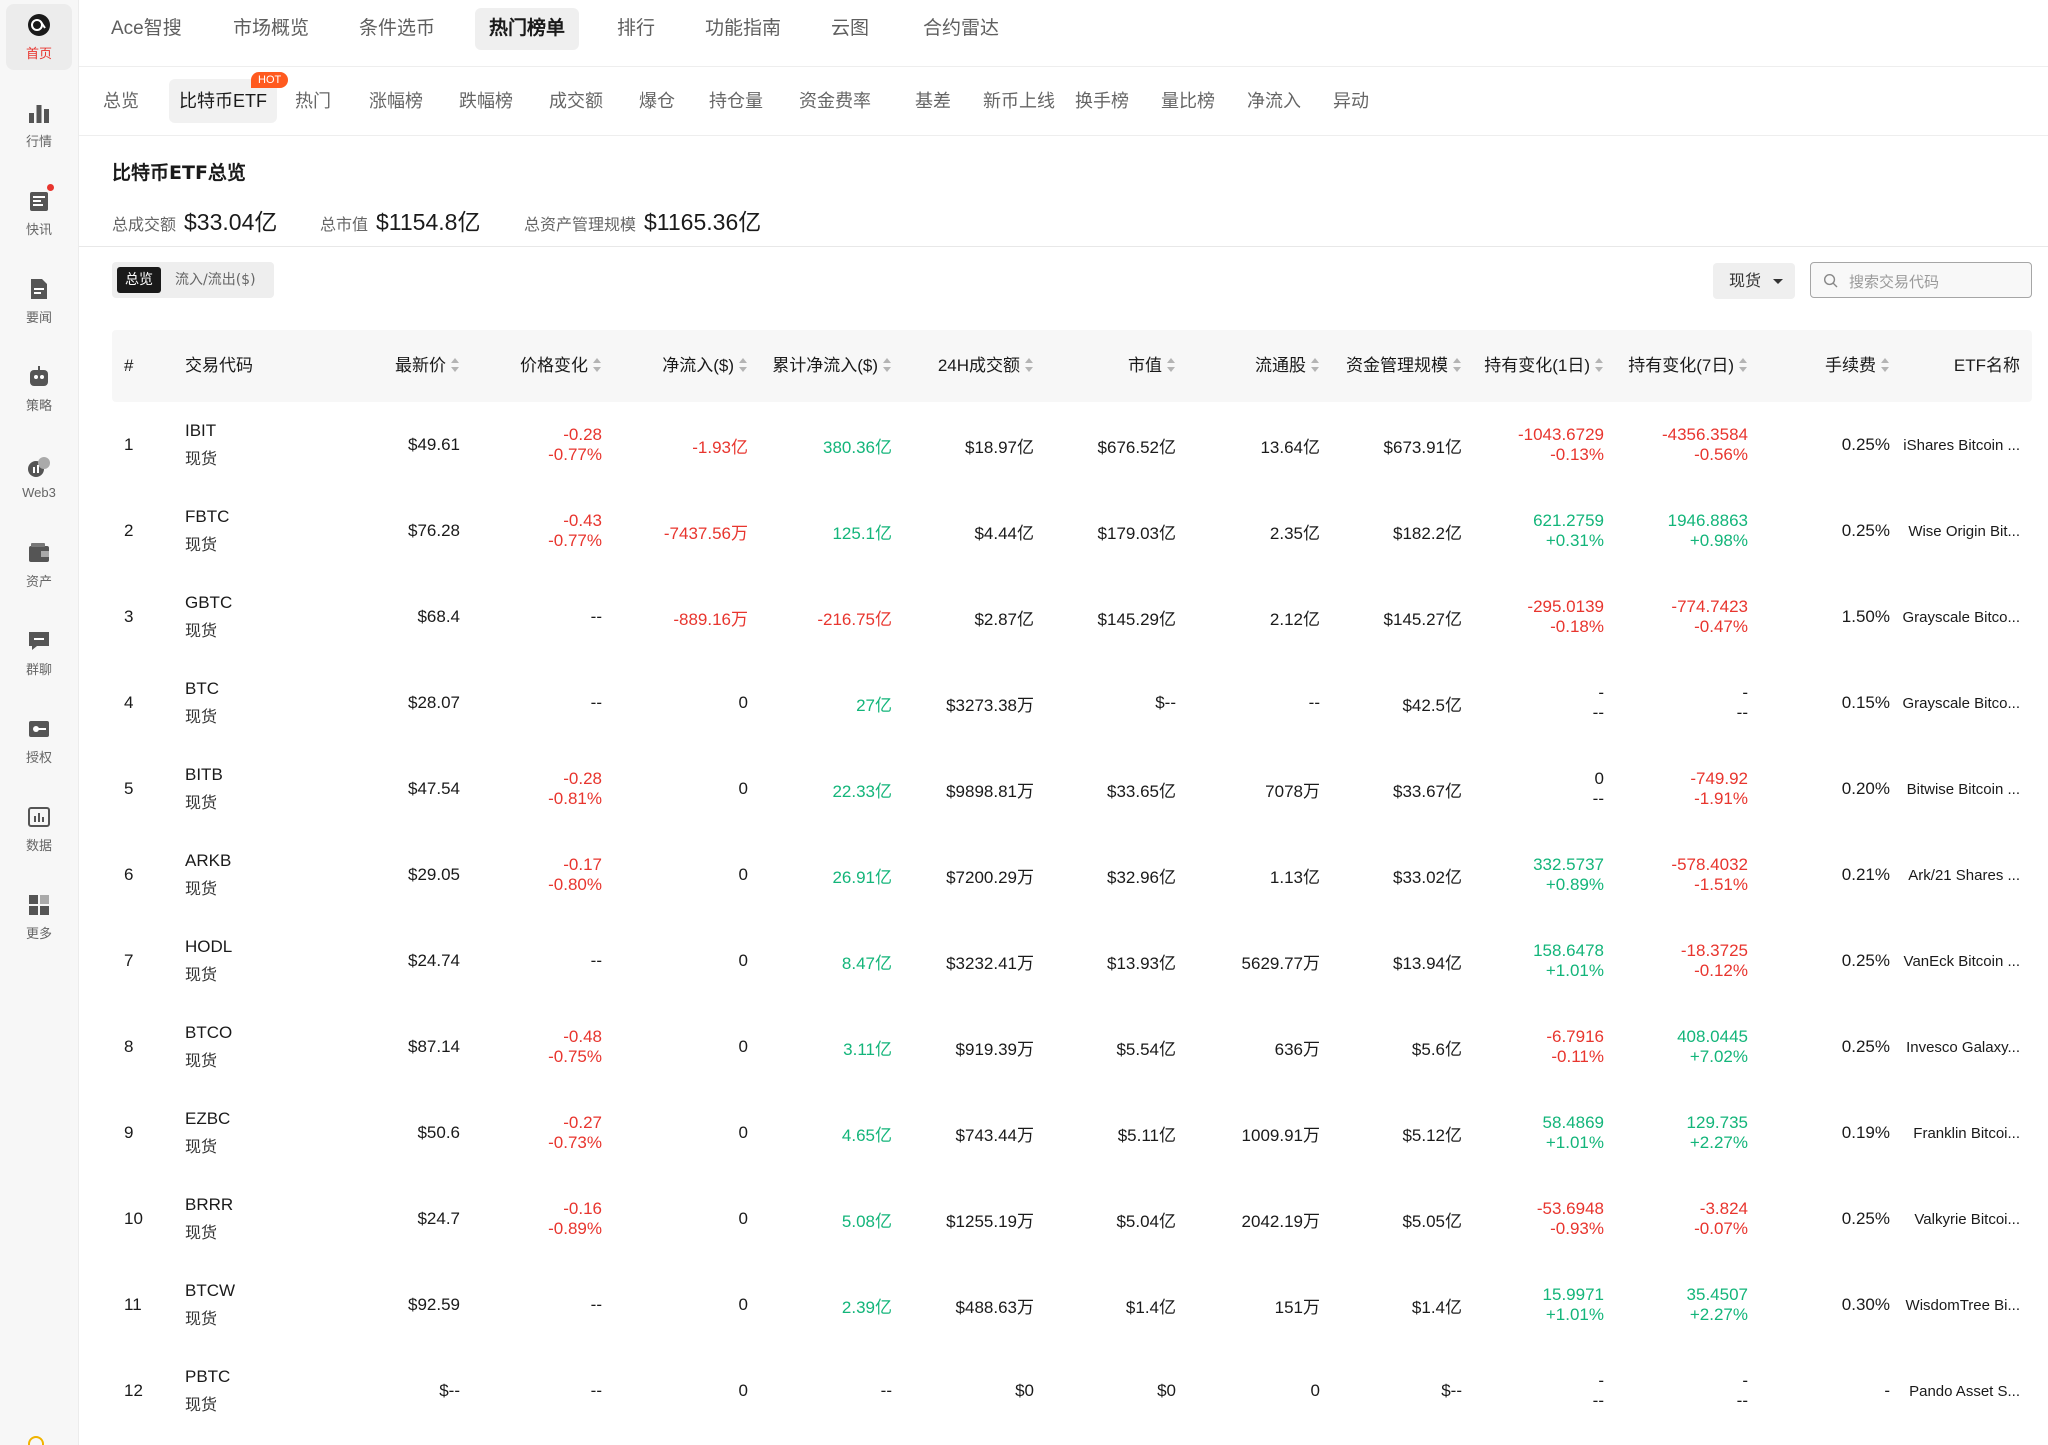 The image size is (2048, 1445). I want to click on tab-5: 功能指南, so click(743, 29).